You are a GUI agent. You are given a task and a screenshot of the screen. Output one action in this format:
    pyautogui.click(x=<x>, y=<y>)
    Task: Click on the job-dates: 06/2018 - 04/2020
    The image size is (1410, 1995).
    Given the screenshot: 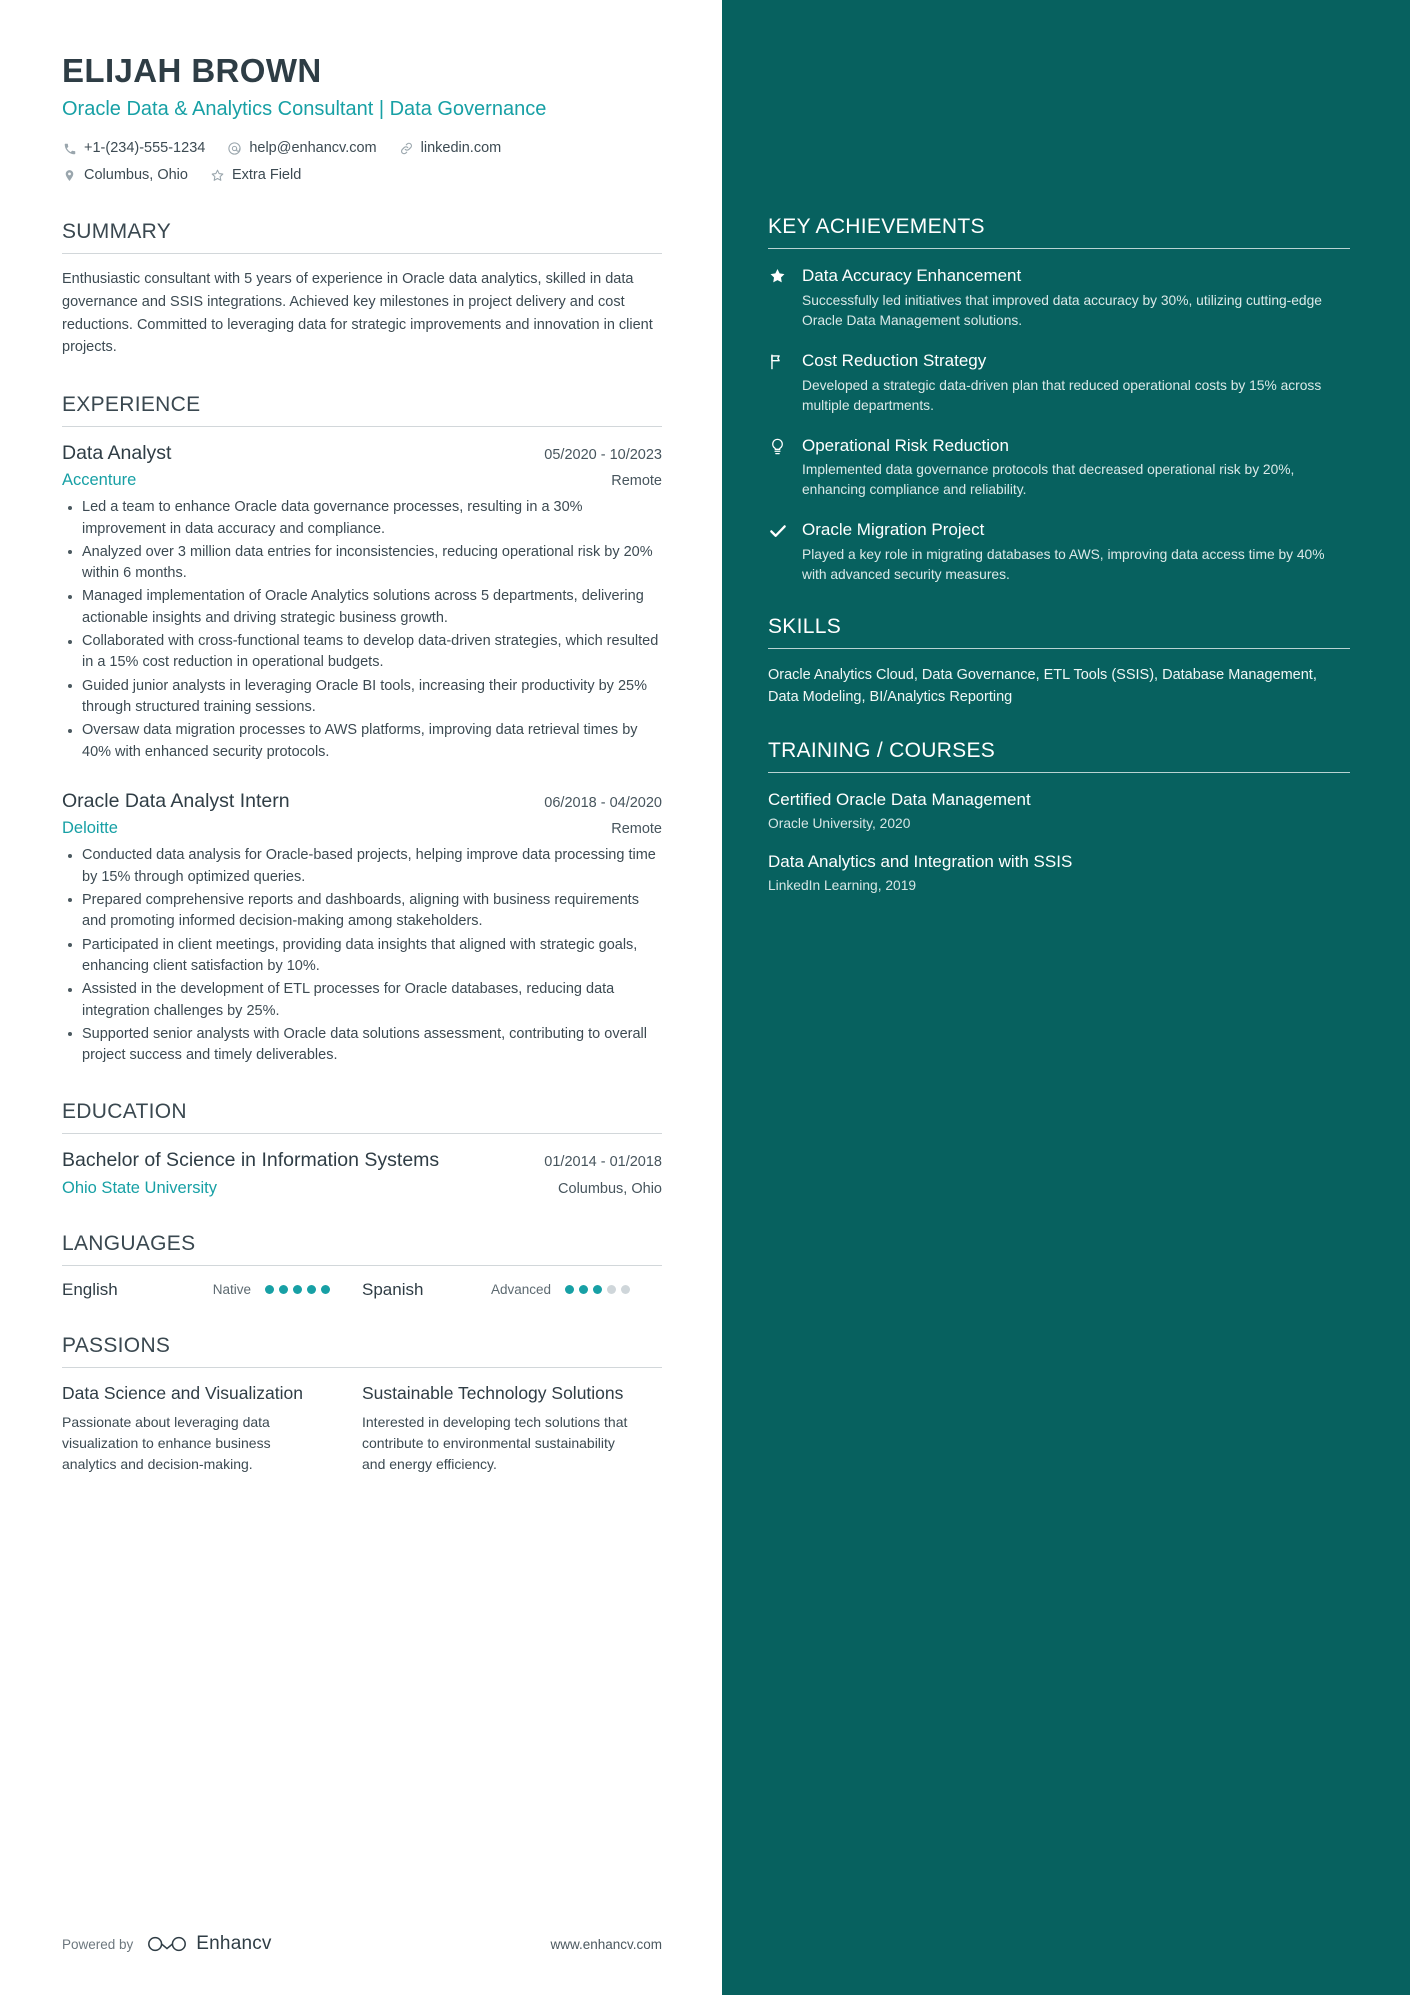 What is the action you would take?
    pyautogui.click(x=603, y=802)
    